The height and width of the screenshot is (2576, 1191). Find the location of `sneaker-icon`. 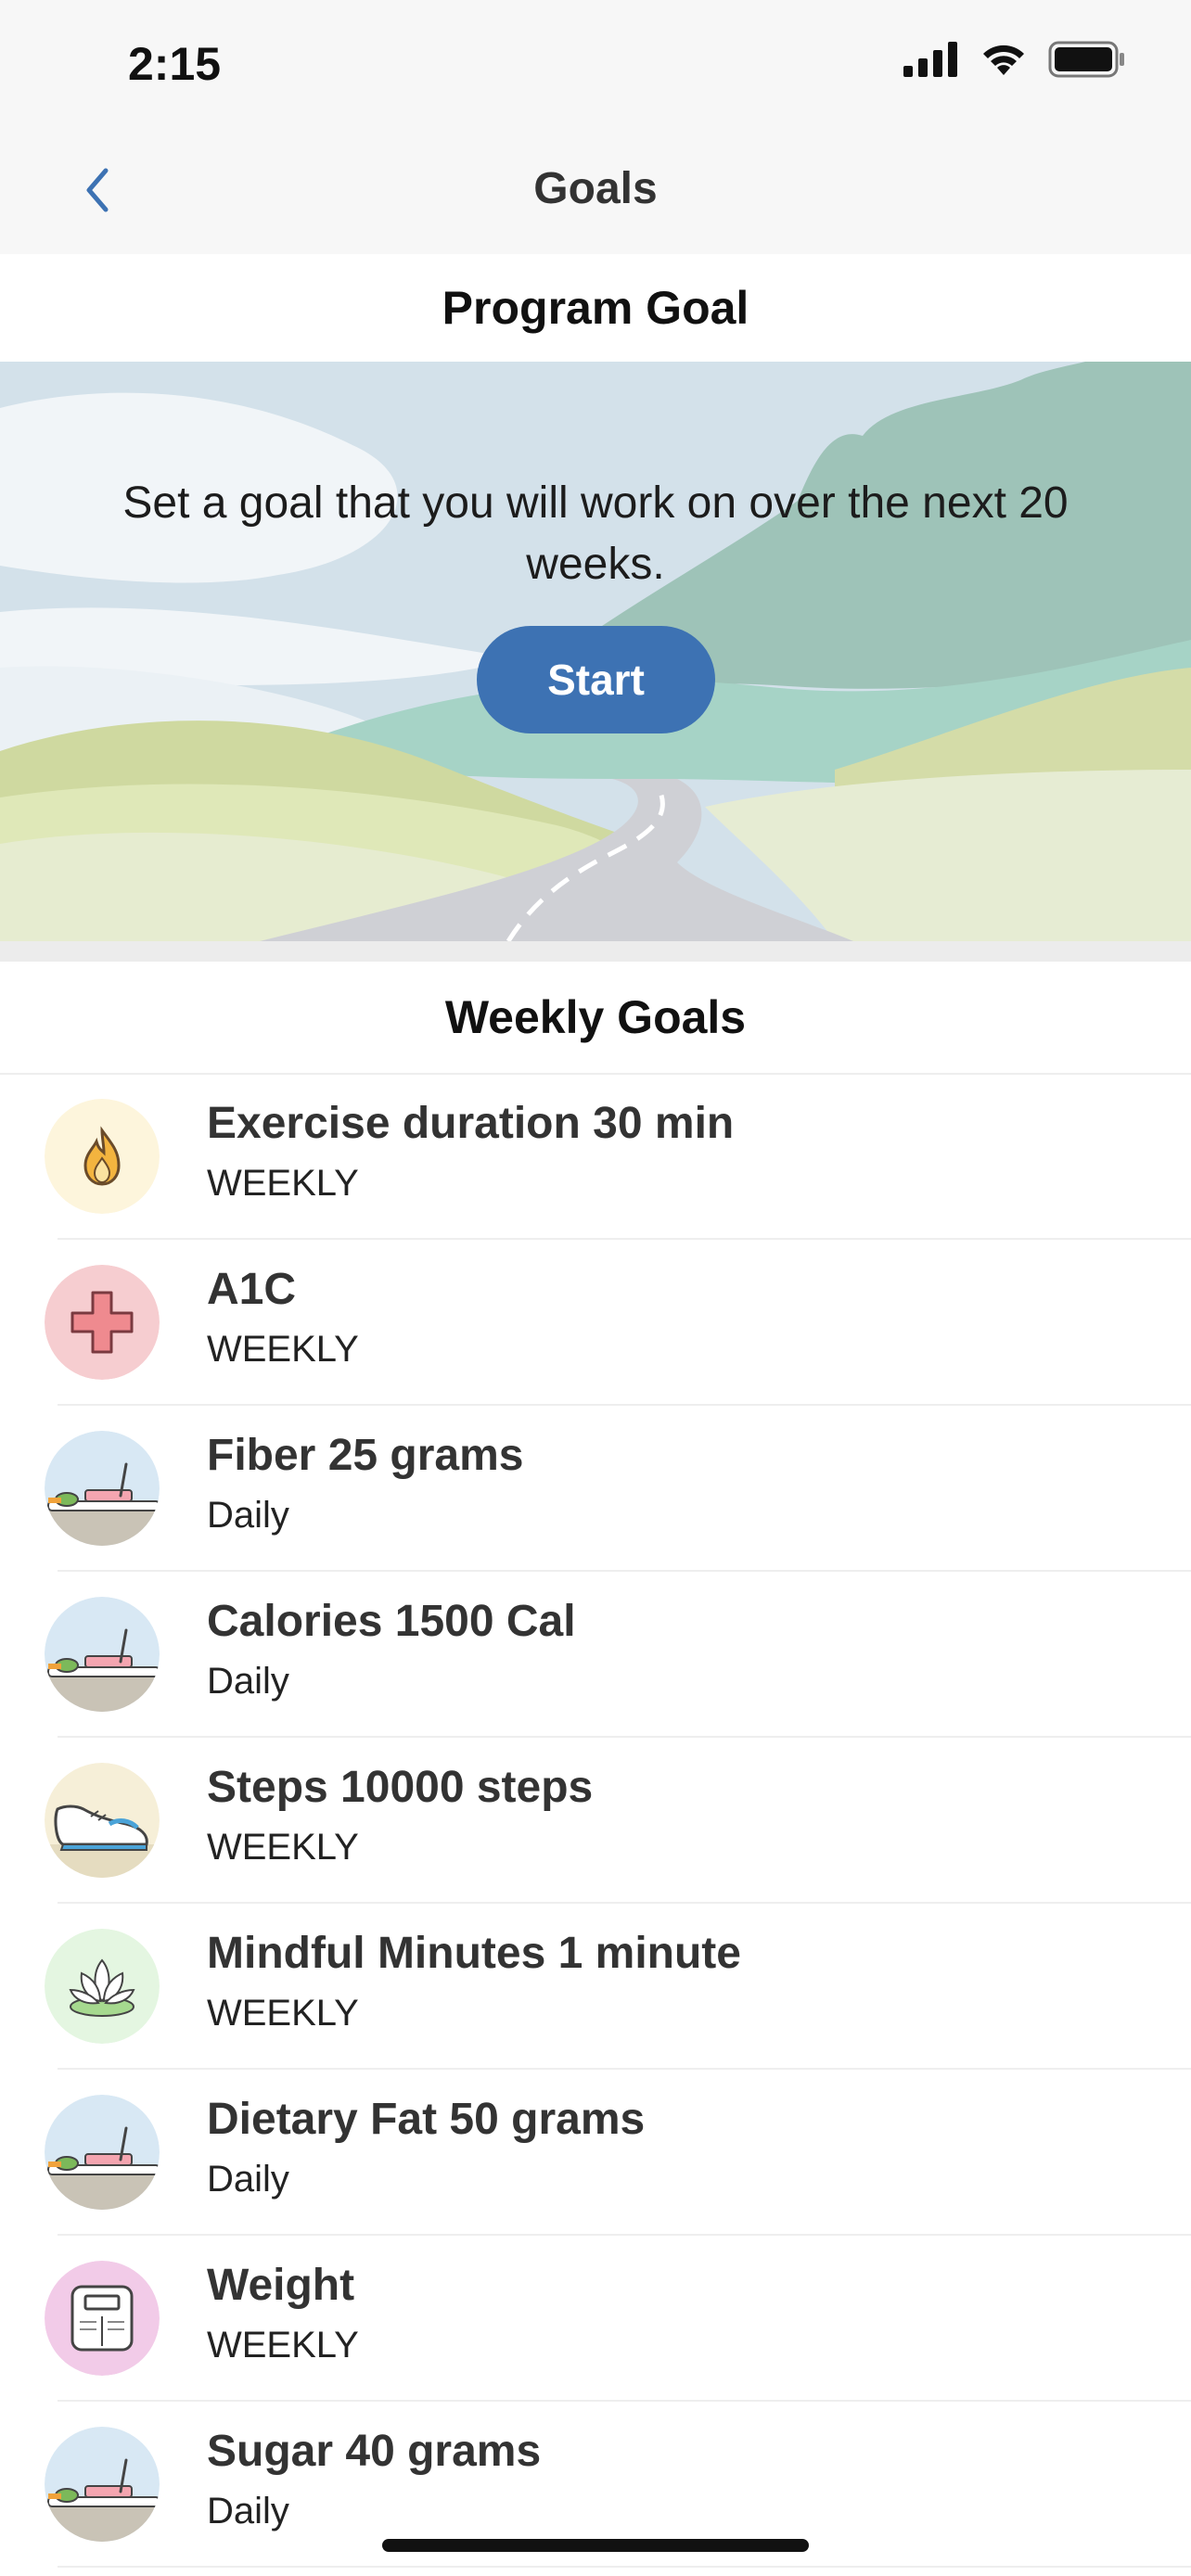

sneaker-icon is located at coordinates (102, 1820).